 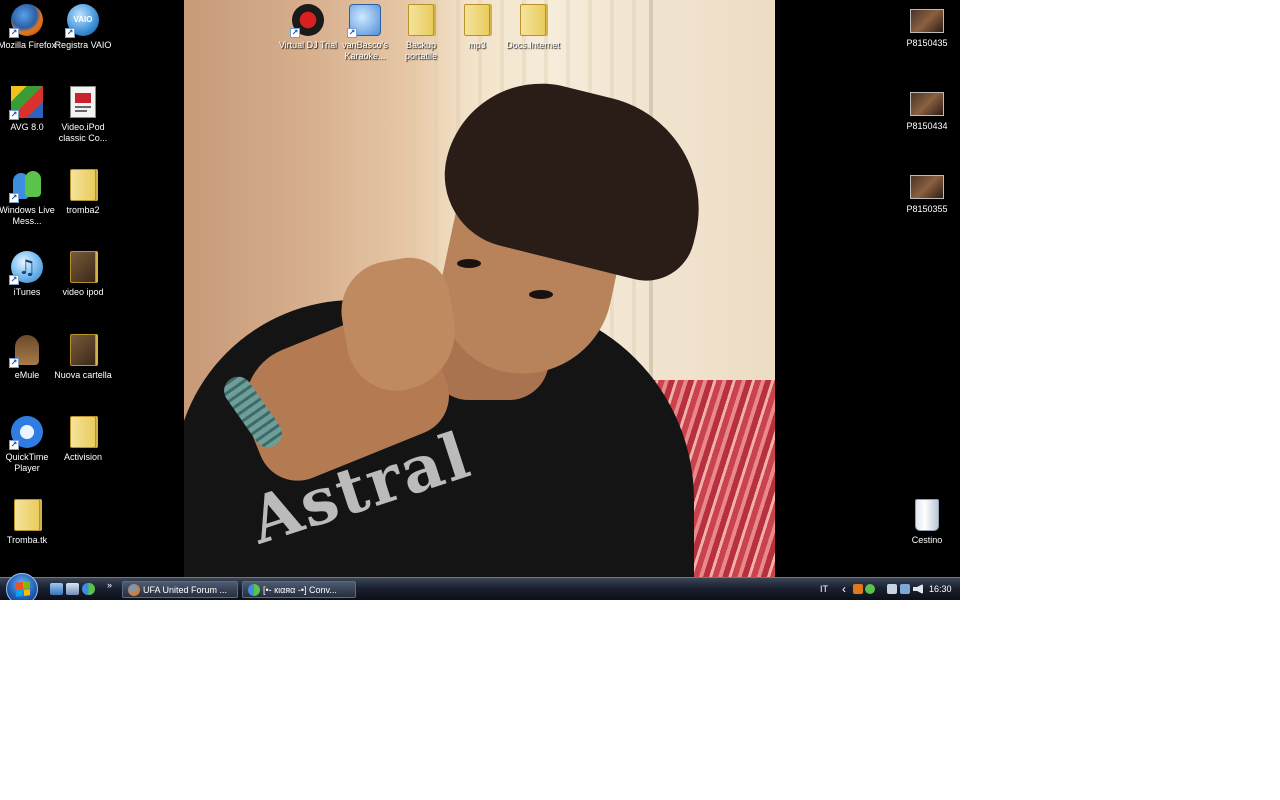 I want to click on itunes-icon: ♫ ↗, so click(x=27, y=267).